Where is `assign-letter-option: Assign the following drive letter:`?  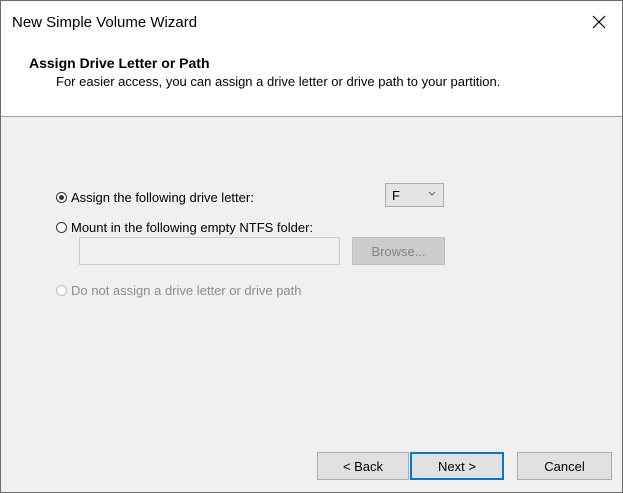 assign-letter-option: Assign the following drive letter: is located at coordinates (155, 197).